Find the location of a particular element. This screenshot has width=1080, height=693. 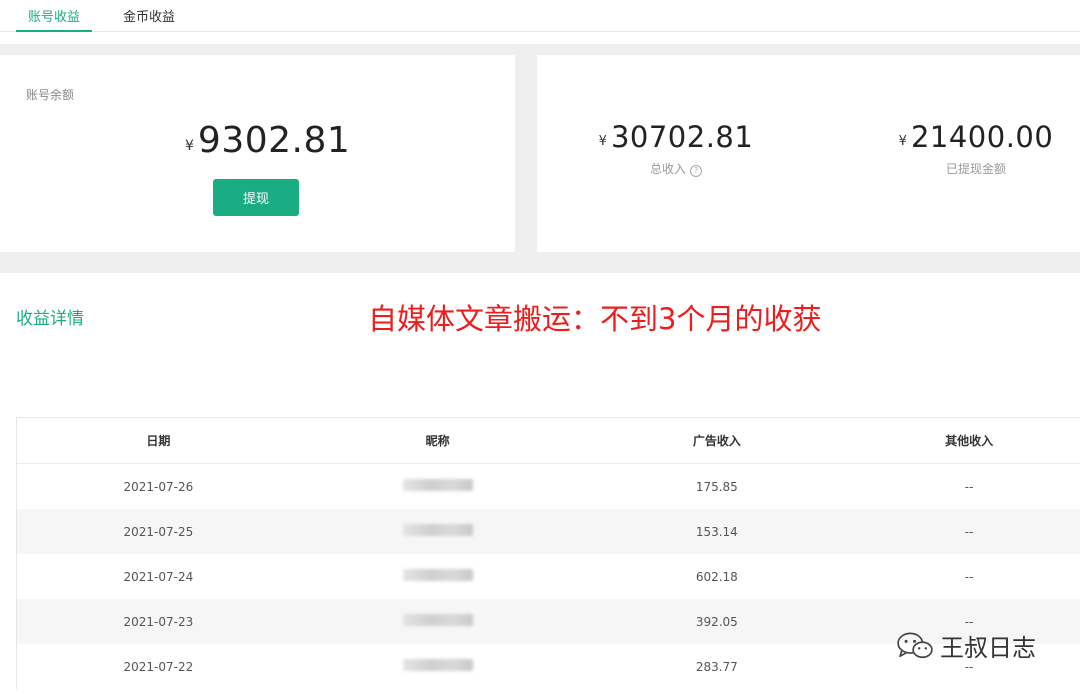

ad-income-cell: 283.77 is located at coordinates (716, 666).